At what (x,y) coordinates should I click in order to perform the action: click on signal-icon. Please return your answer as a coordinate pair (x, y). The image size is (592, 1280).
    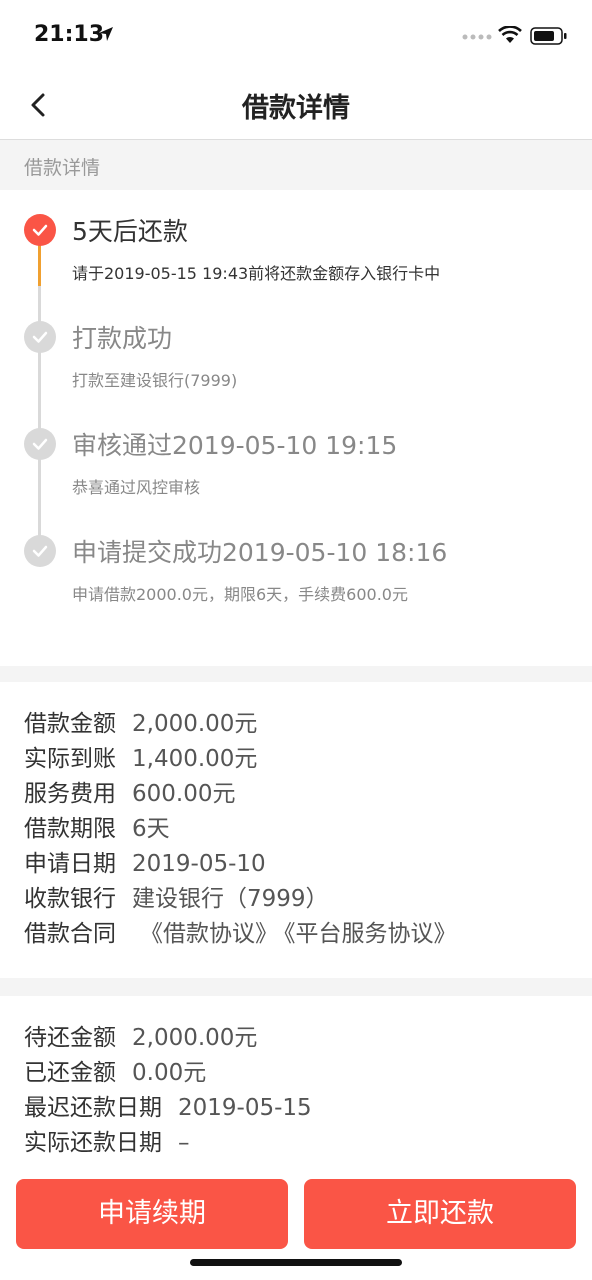
    Looking at the image, I should click on (477, 37).